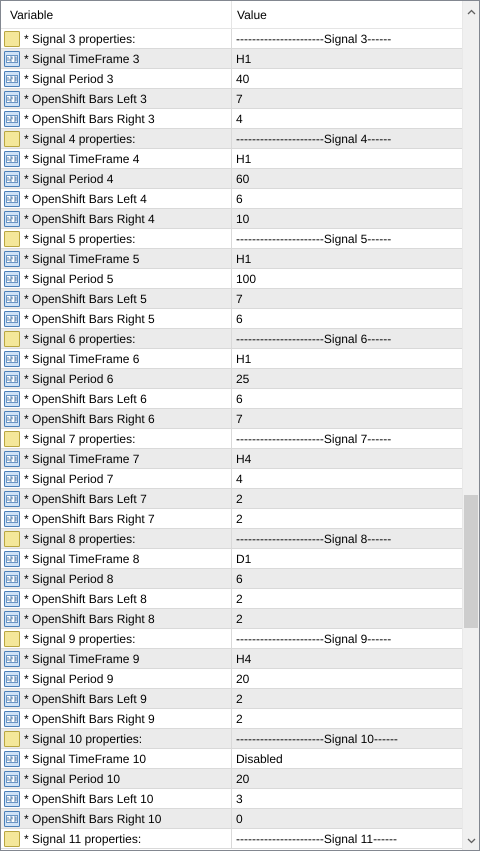 This screenshot has width=486, height=853. What do you see at coordinates (116, 14) in the screenshot?
I see `column-header: Variable` at bounding box center [116, 14].